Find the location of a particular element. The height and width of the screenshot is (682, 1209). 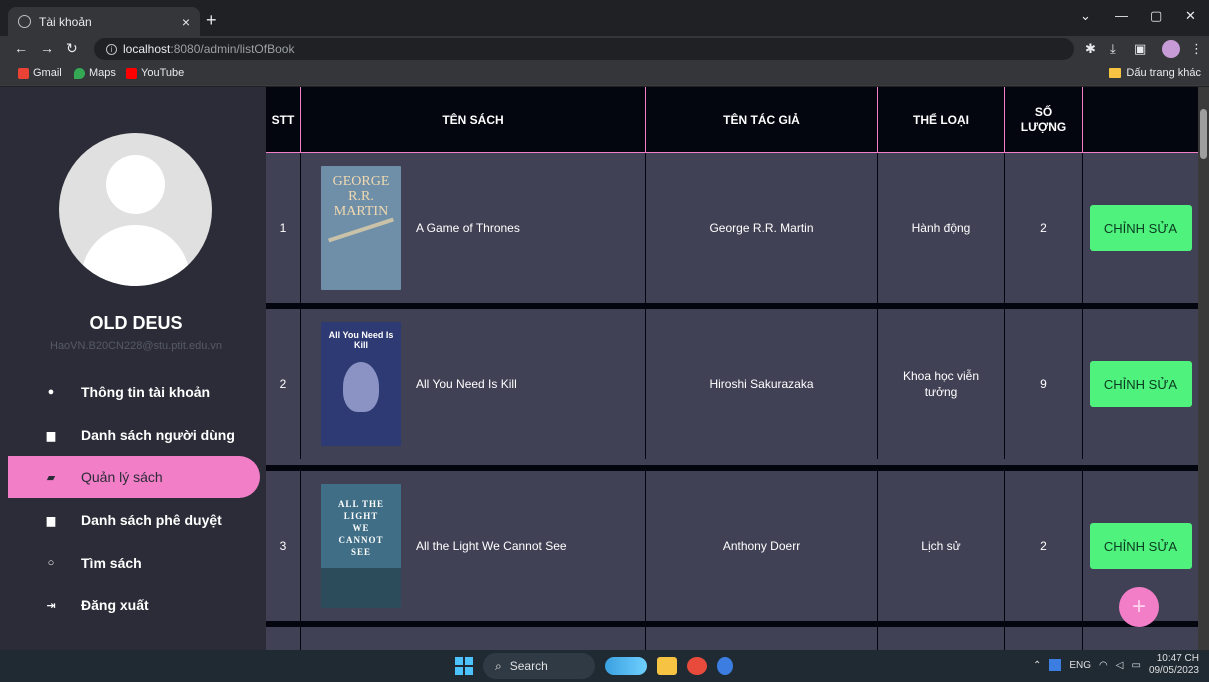

widgets-icon is located at coordinates (626, 666).